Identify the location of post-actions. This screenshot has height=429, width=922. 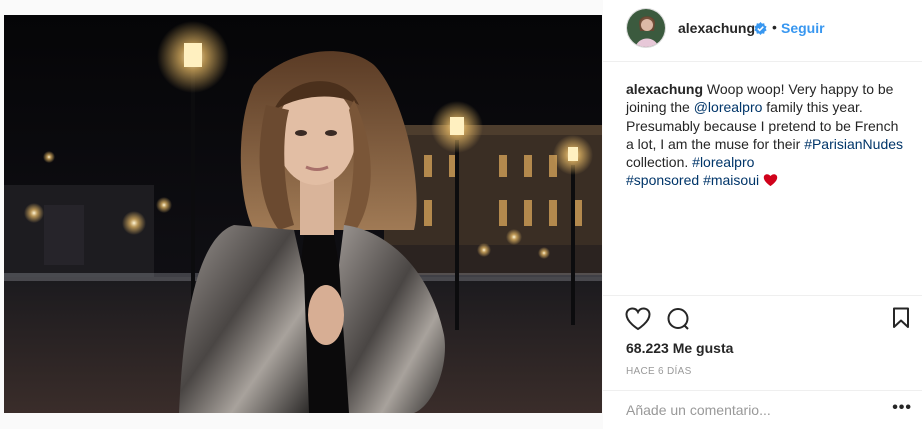
(762, 315).